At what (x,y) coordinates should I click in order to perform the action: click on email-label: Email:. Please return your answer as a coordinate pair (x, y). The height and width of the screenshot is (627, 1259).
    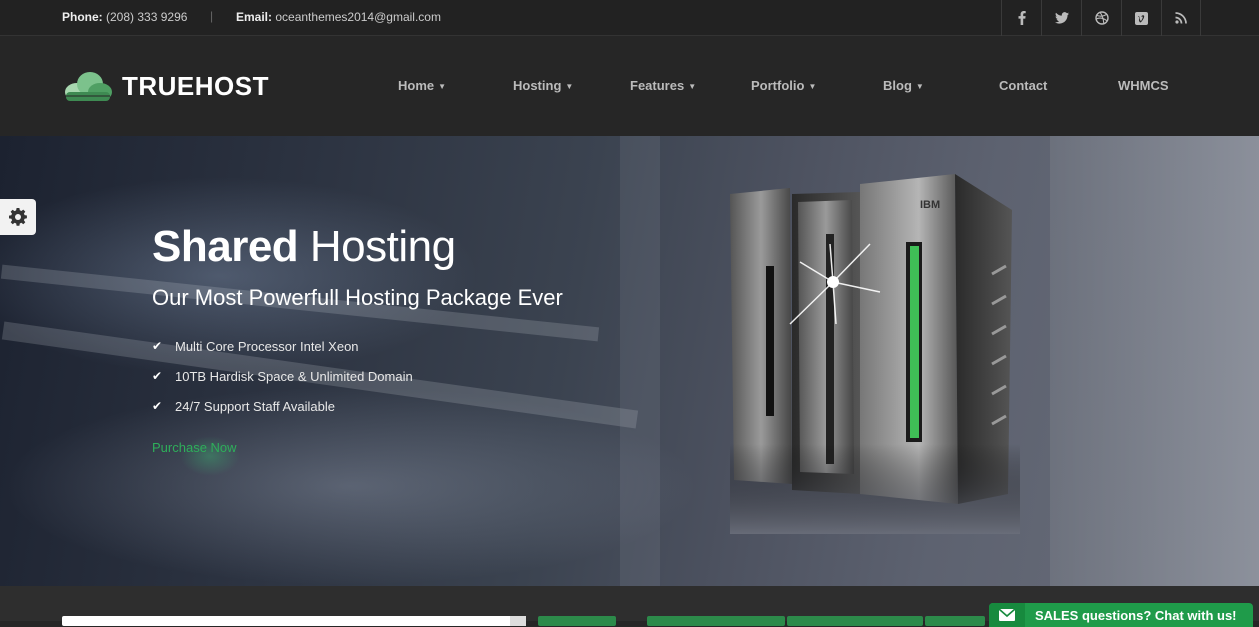
    Looking at the image, I should click on (254, 17).